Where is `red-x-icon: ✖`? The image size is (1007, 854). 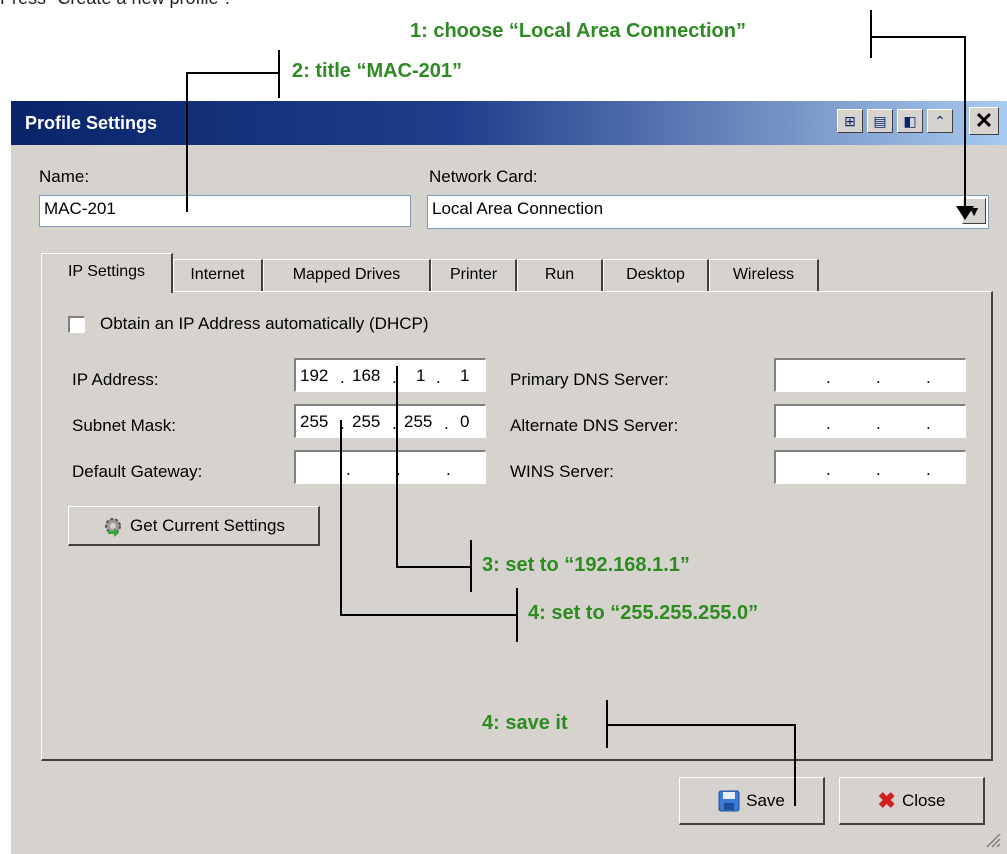 red-x-icon: ✖ is located at coordinates (886, 800).